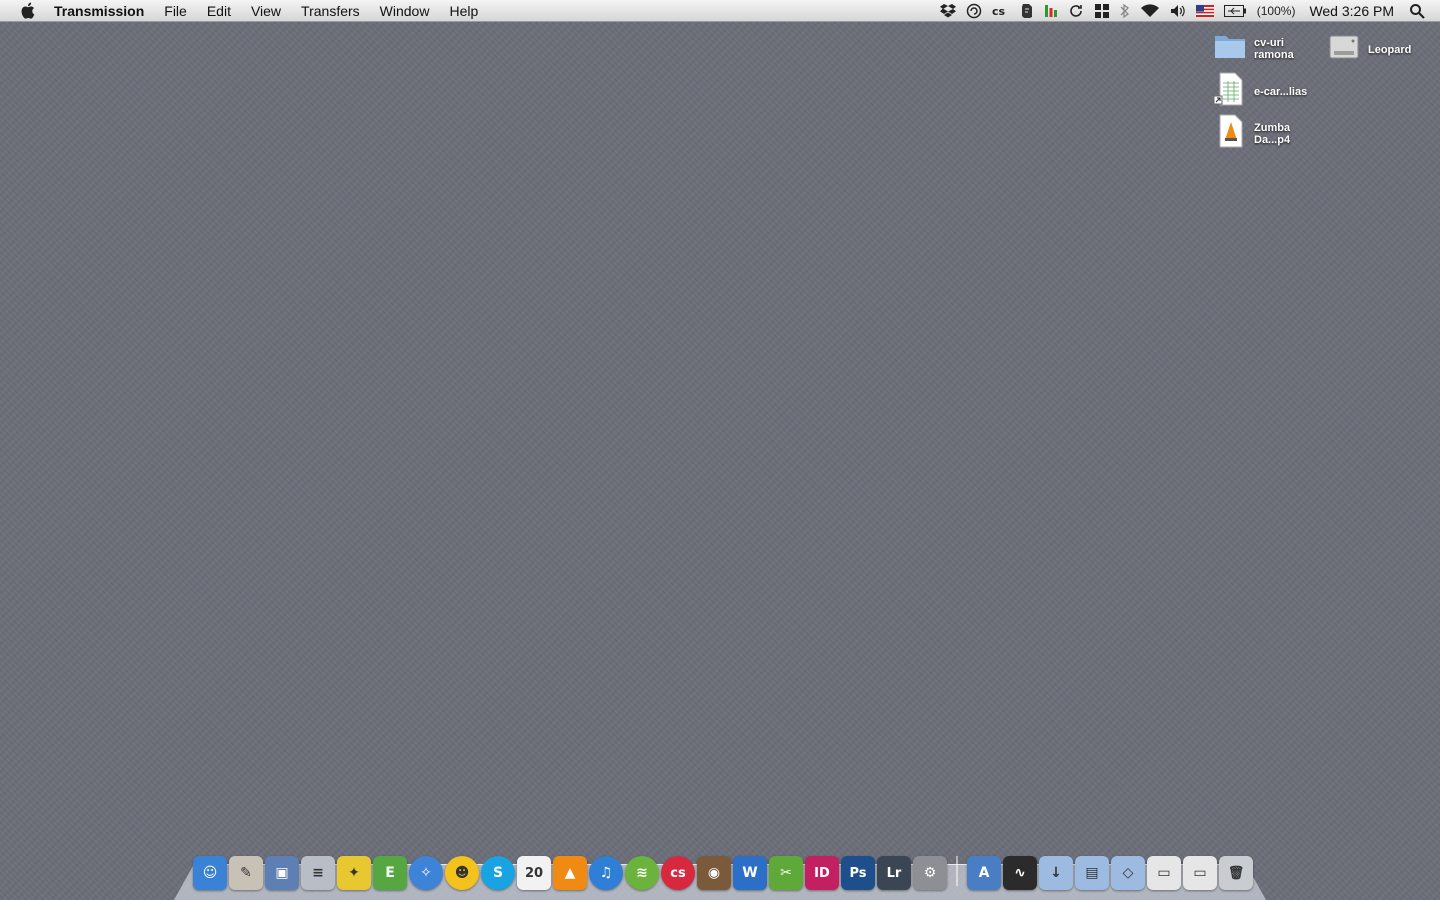 The height and width of the screenshot is (900, 1440). I want to click on menu-file: File, so click(175, 11).